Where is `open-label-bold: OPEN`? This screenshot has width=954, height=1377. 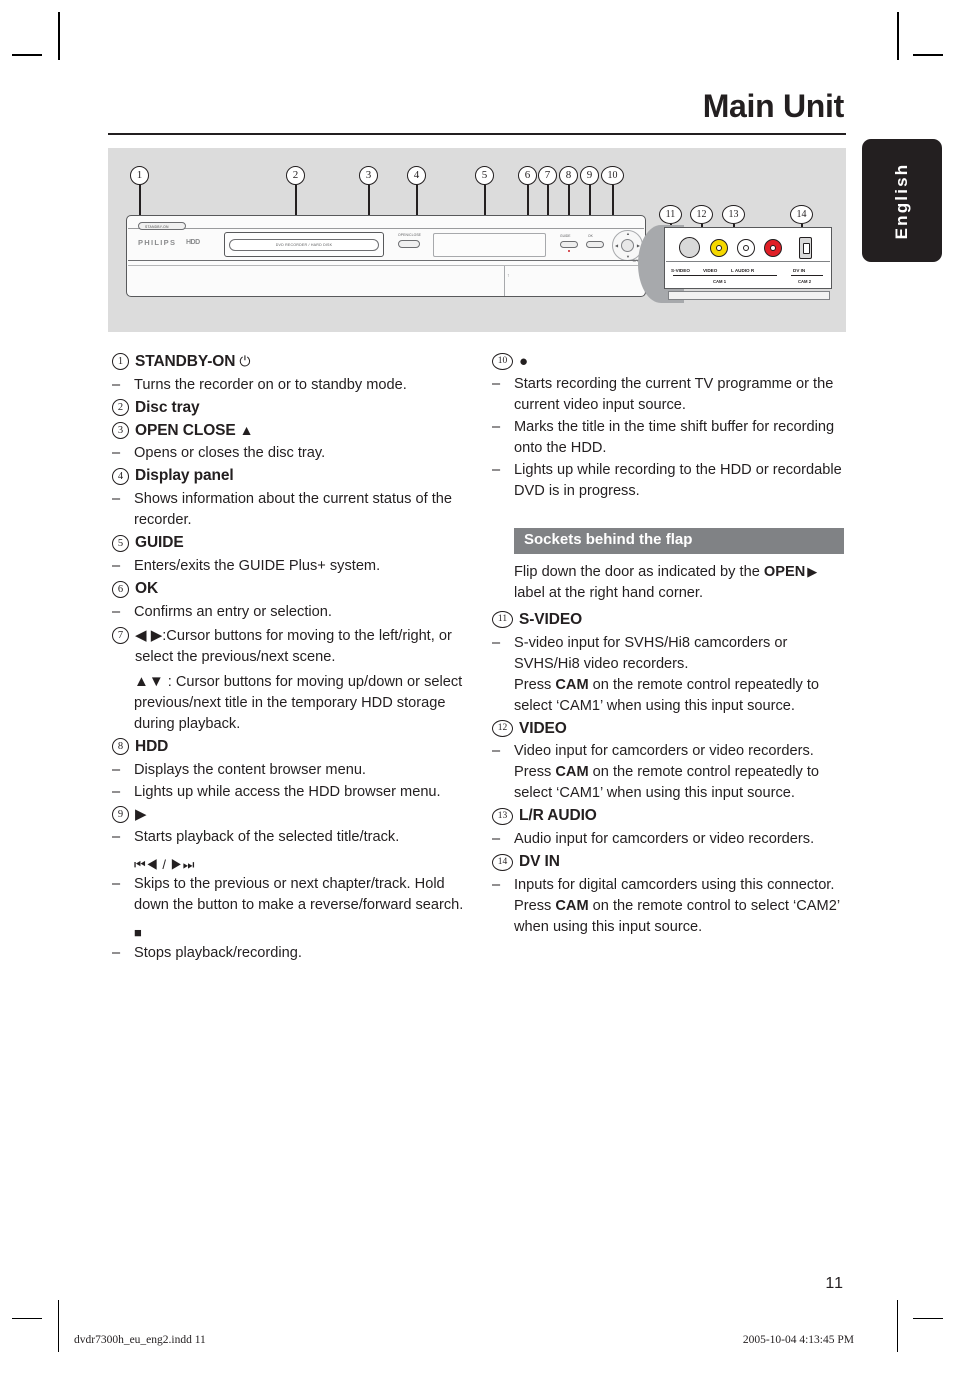 open-label-bold: OPEN is located at coordinates (784, 571).